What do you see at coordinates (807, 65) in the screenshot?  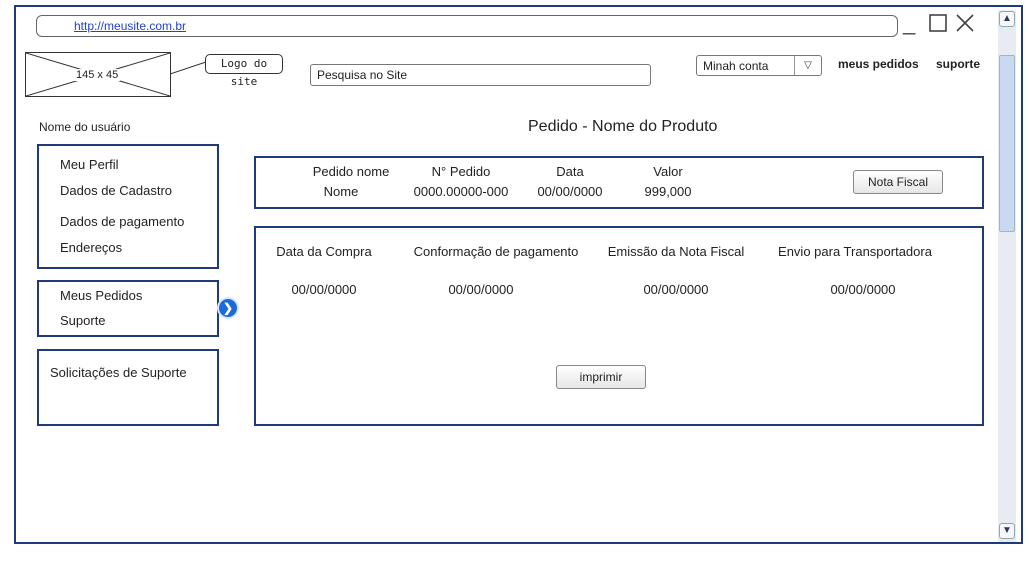 I see `chevron-down-icon: ▽` at bounding box center [807, 65].